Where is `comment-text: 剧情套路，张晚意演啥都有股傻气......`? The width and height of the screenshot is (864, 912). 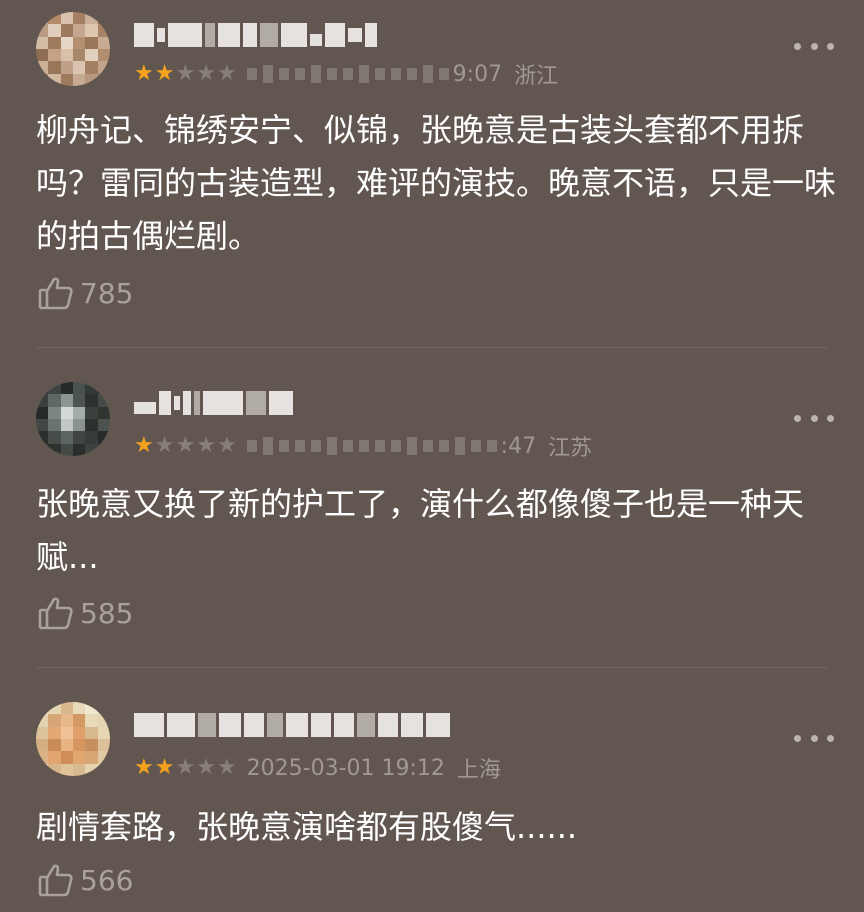
comment-text: 剧情套路，张晚意演啥都有股傻气...... is located at coordinates (307, 827).